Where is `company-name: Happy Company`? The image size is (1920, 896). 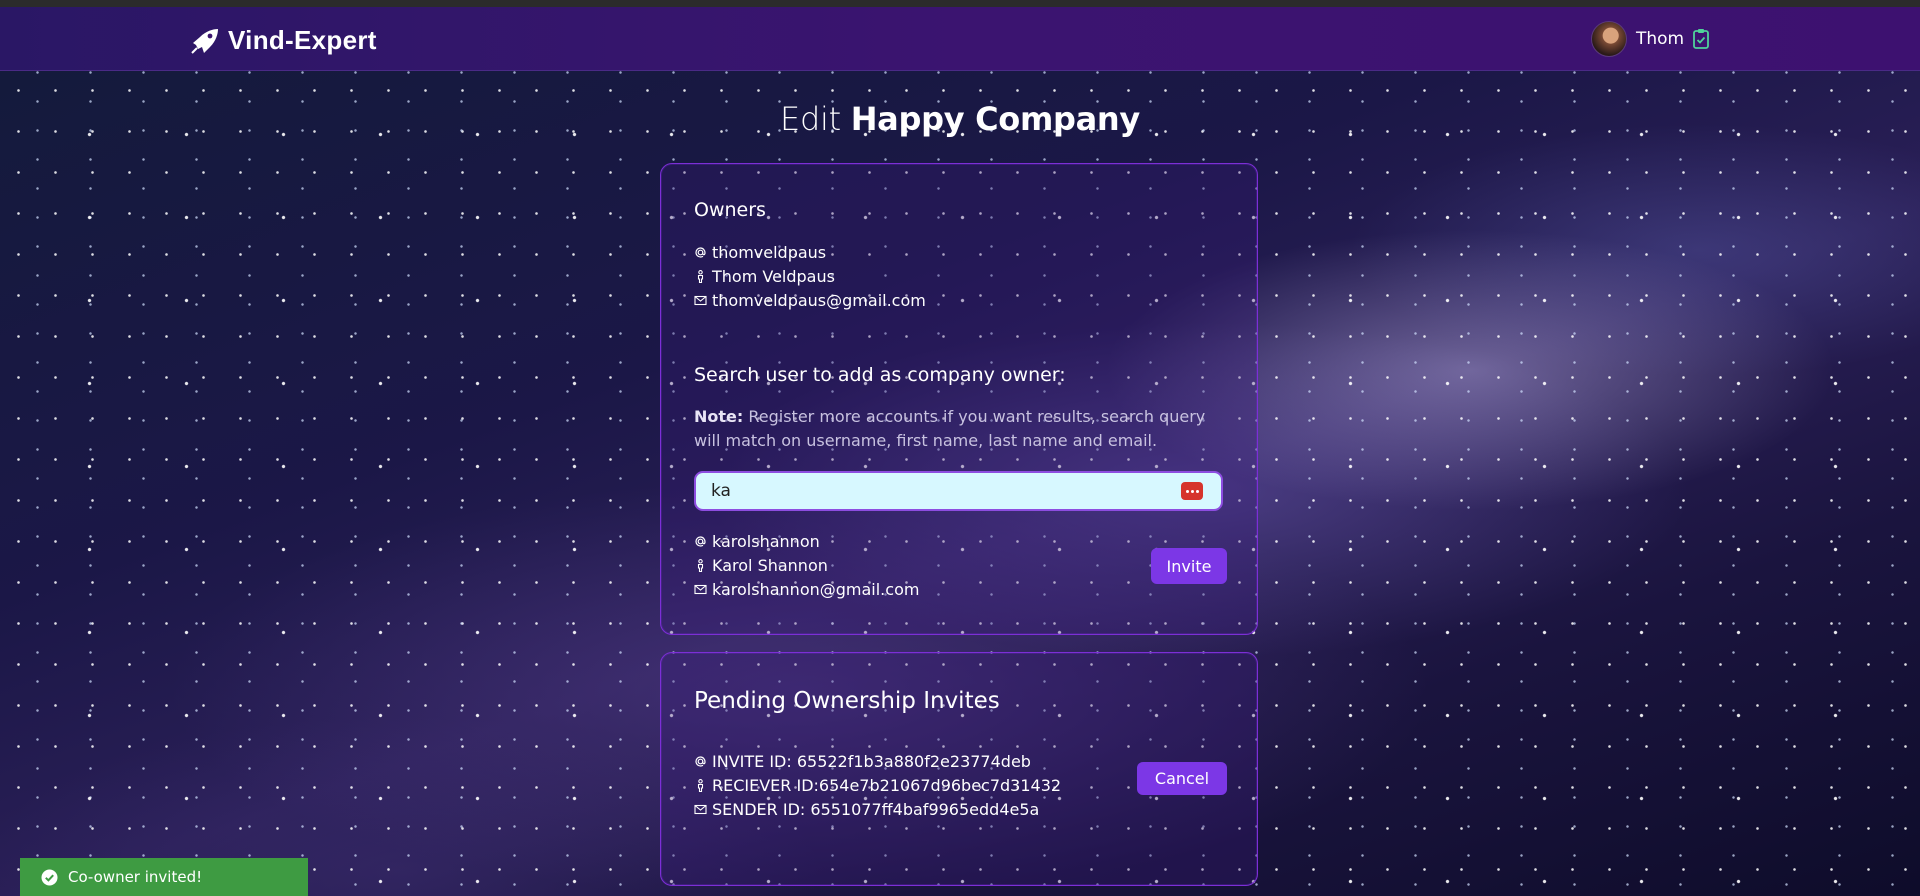 company-name: Happy Company is located at coordinates (995, 119).